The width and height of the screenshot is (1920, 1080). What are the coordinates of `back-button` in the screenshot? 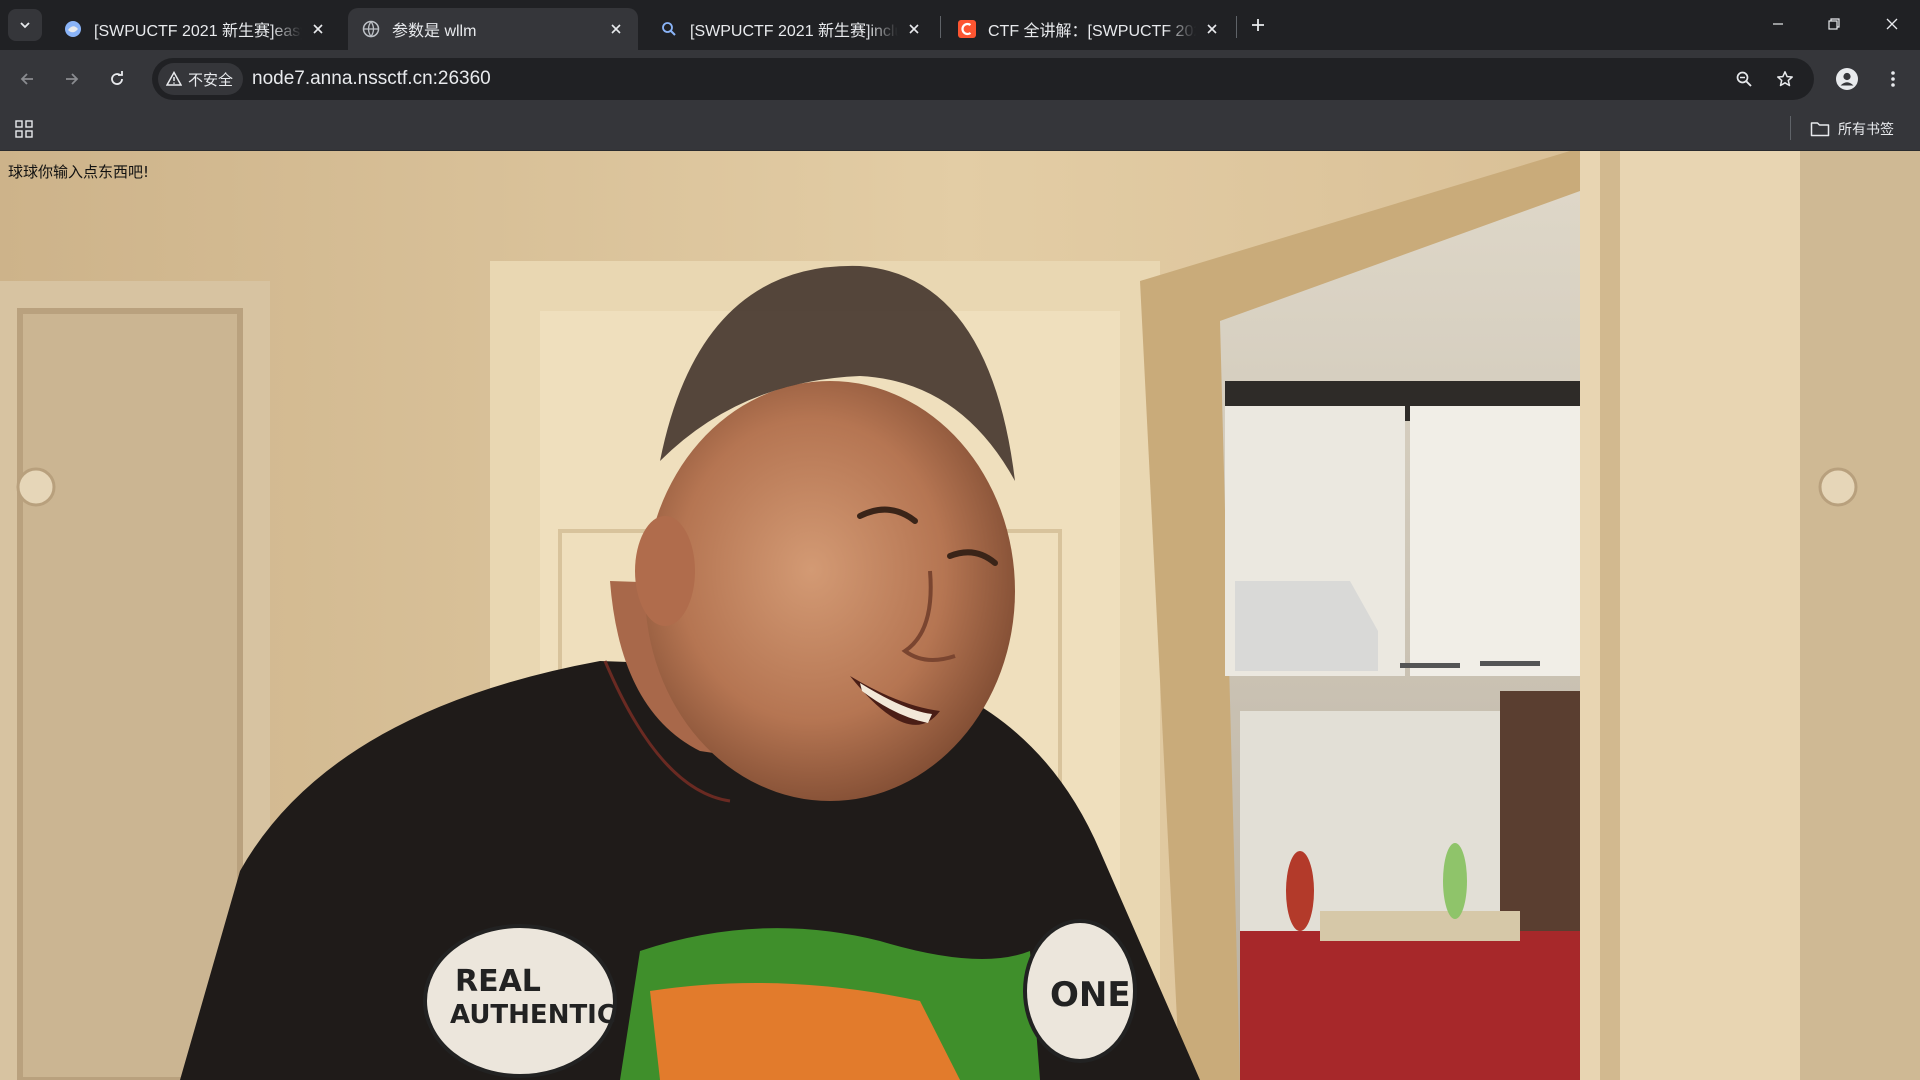 It's located at (27, 79).